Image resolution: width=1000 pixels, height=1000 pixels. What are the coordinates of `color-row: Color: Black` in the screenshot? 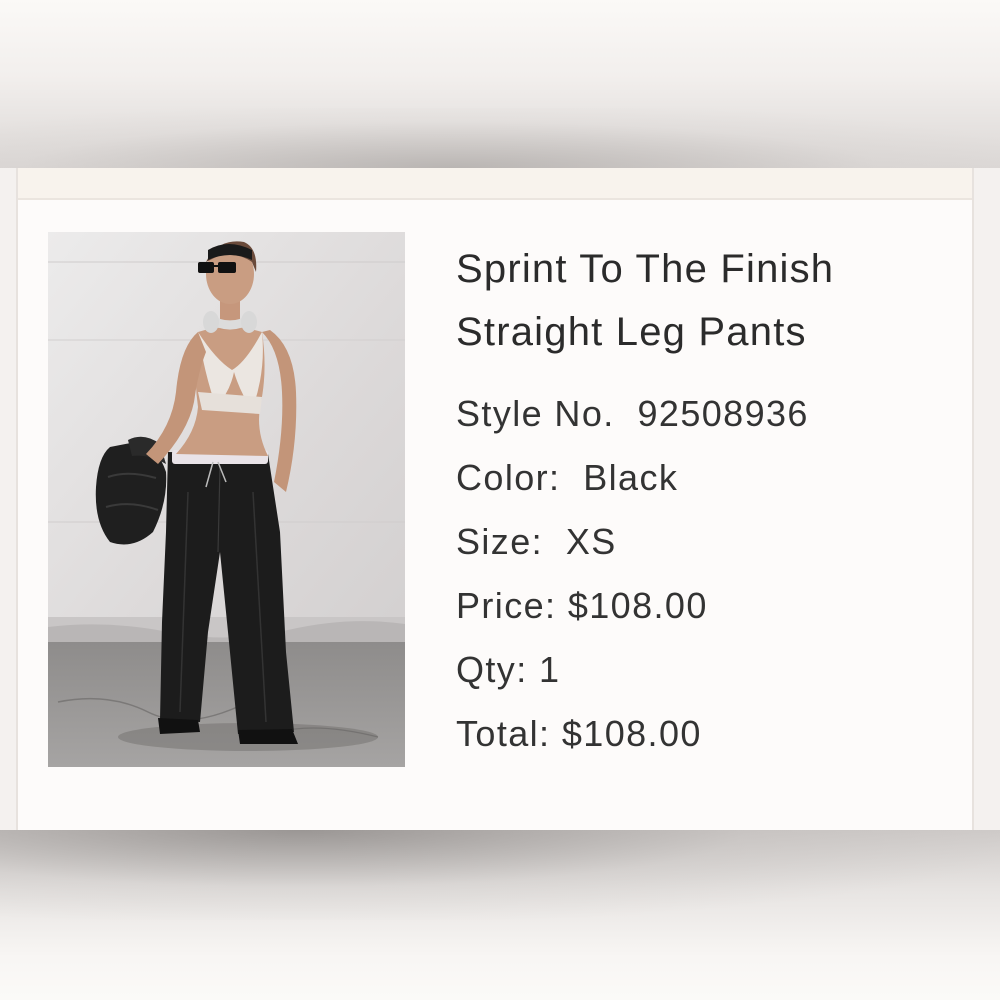 It's located at (706, 478).